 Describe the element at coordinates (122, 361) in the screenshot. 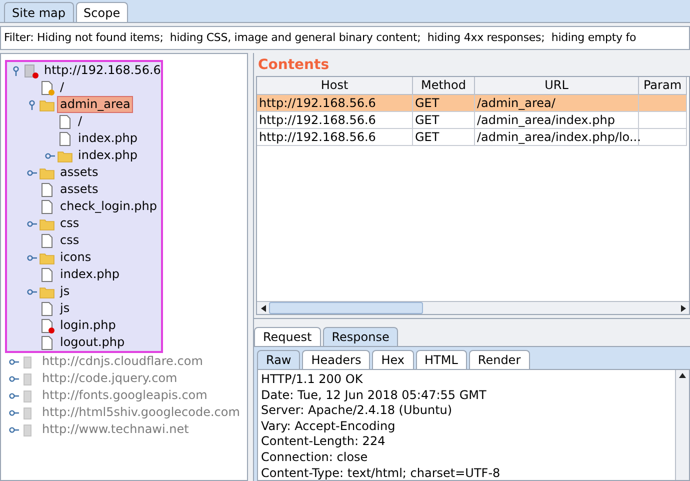

I see `tree-item: http://cdnjs.cloudflare.com` at that location.